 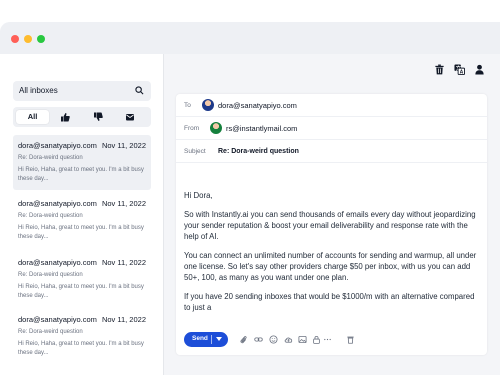 What do you see at coordinates (187, 105) in the screenshot?
I see `to-label: To` at bounding box center [187, 105].